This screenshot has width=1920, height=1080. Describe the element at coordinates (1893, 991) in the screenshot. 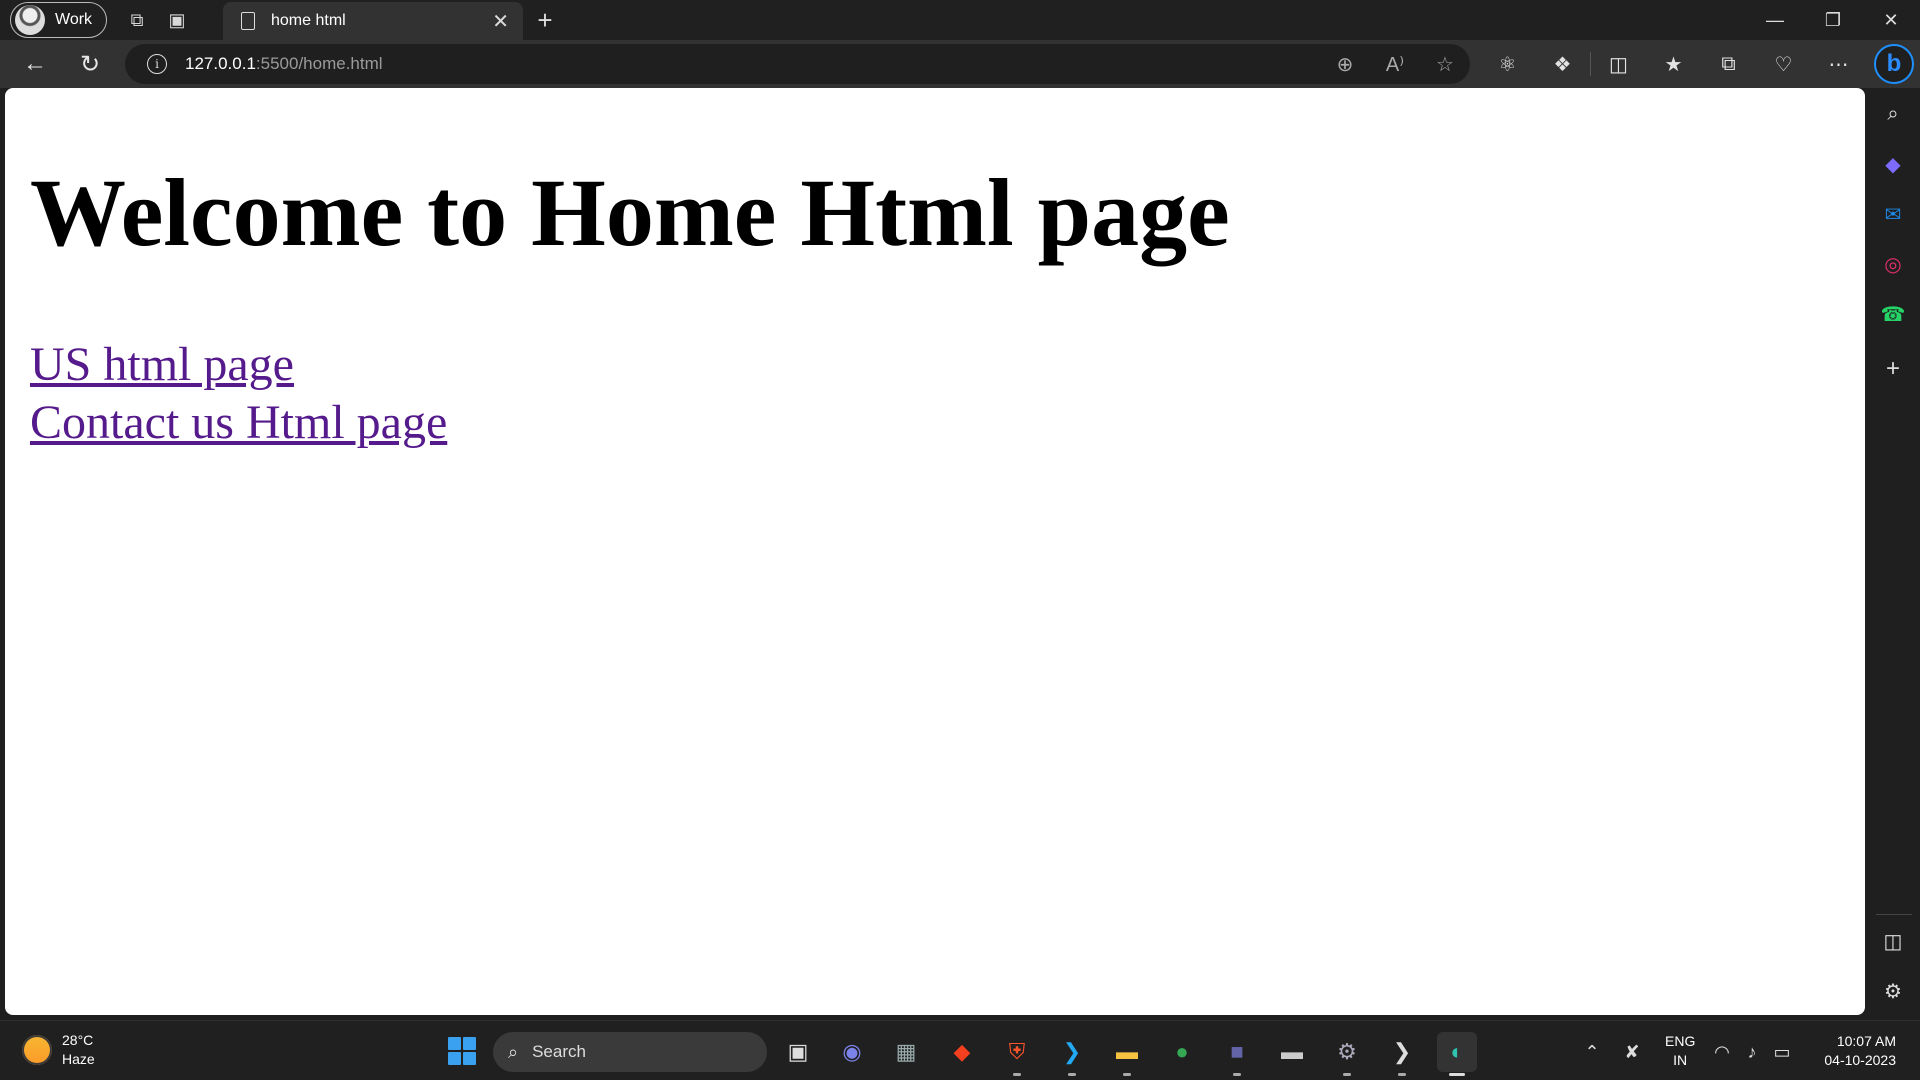

I see `sidebar-settings-icon: ⚙` at that location.